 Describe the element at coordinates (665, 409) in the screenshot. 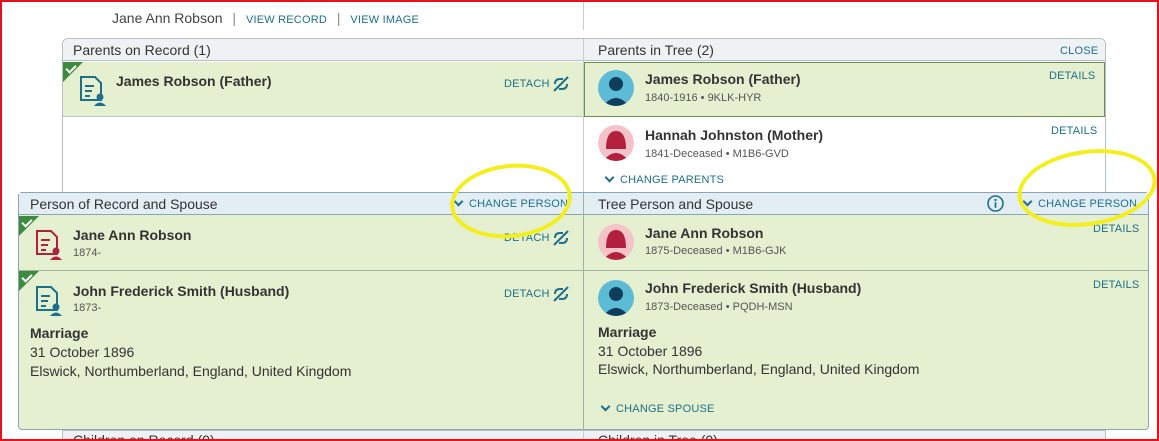

I see `change-spouse-label: CHANGE SPOUSE` at that location.